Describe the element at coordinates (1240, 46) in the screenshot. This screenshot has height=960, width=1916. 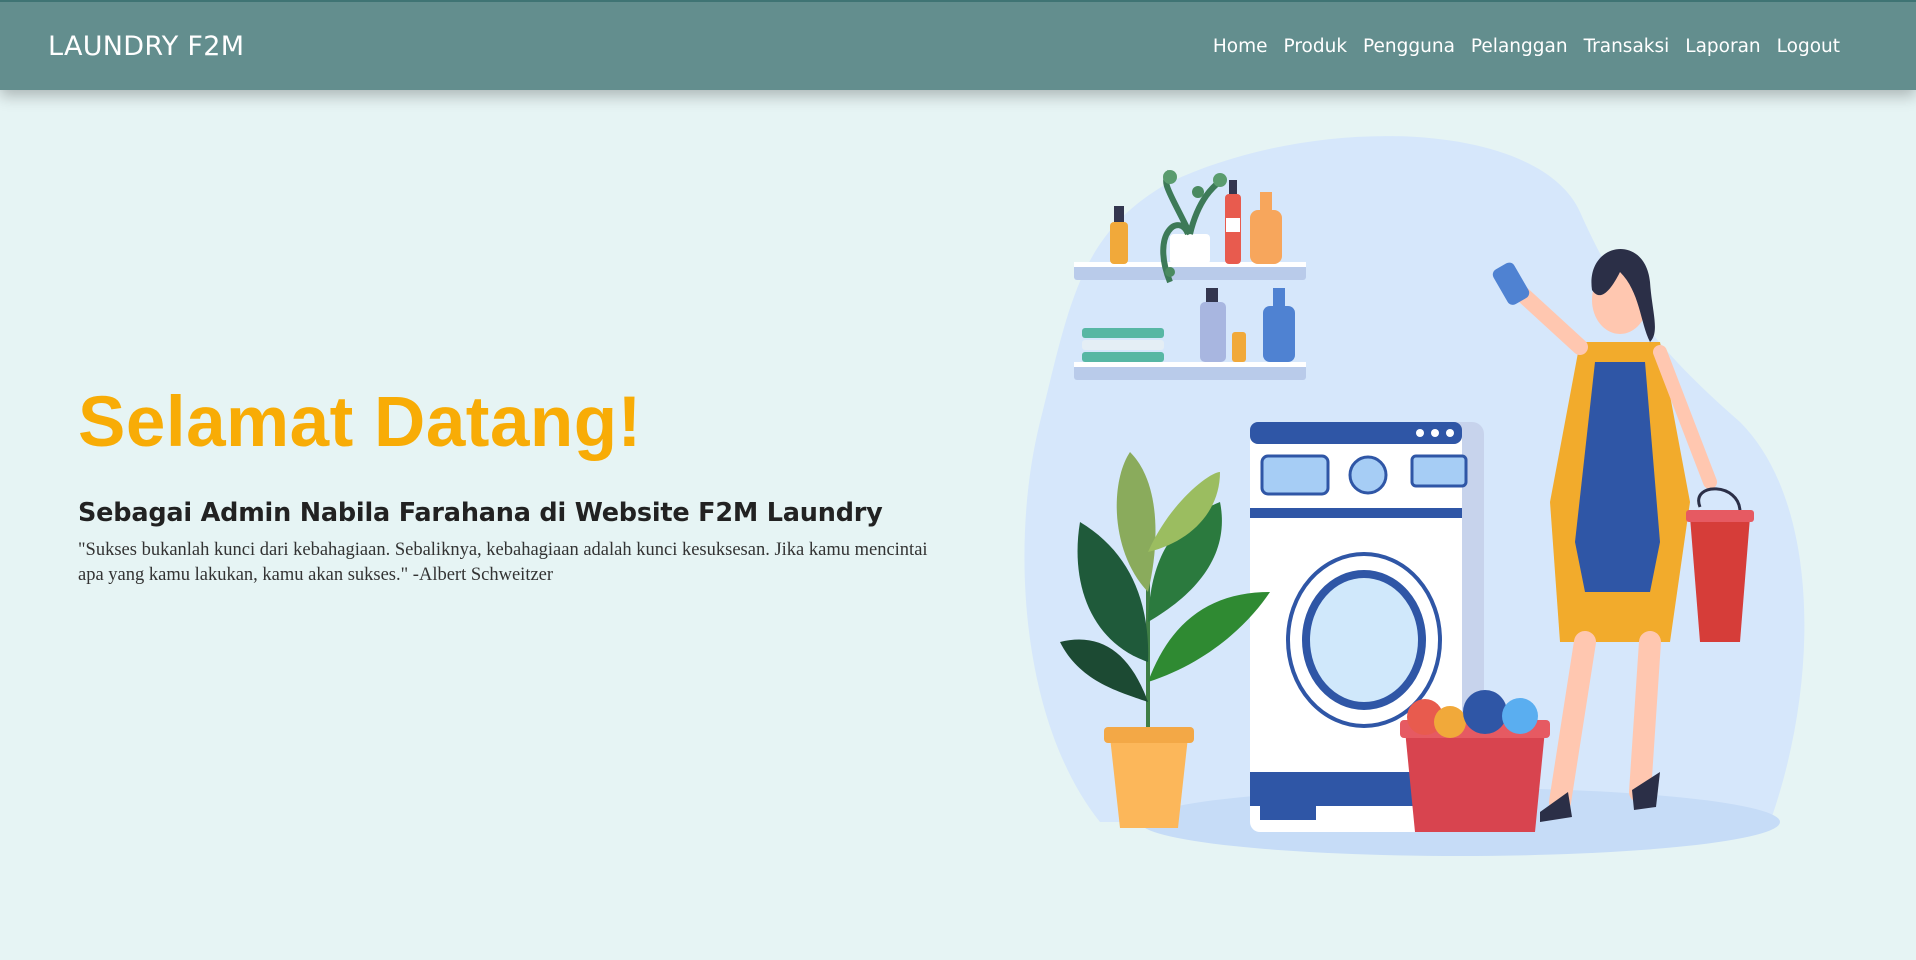
I see `nav-link-home: Home` at that location.